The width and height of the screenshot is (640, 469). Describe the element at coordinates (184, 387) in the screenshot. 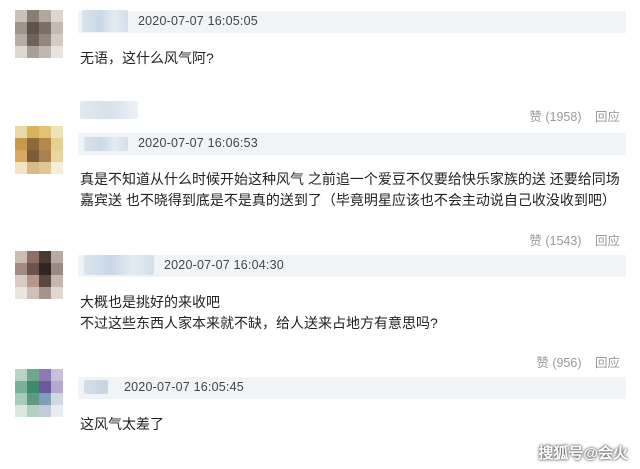

I see `comment-time: 2020-07-07 16:05:45` at that location.